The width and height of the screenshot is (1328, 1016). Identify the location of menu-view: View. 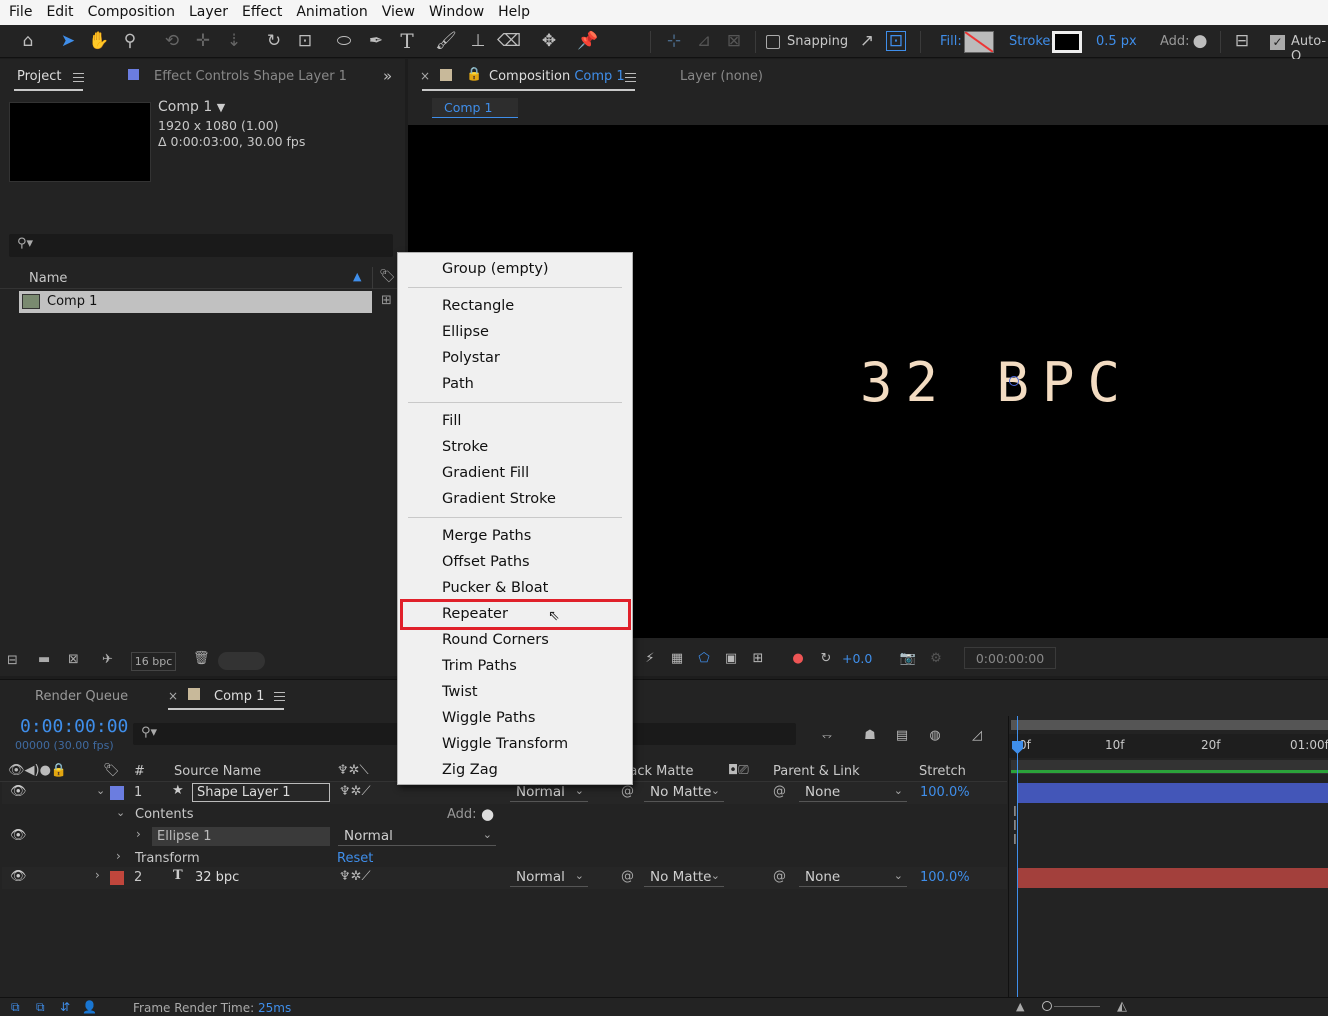
(398, 12).